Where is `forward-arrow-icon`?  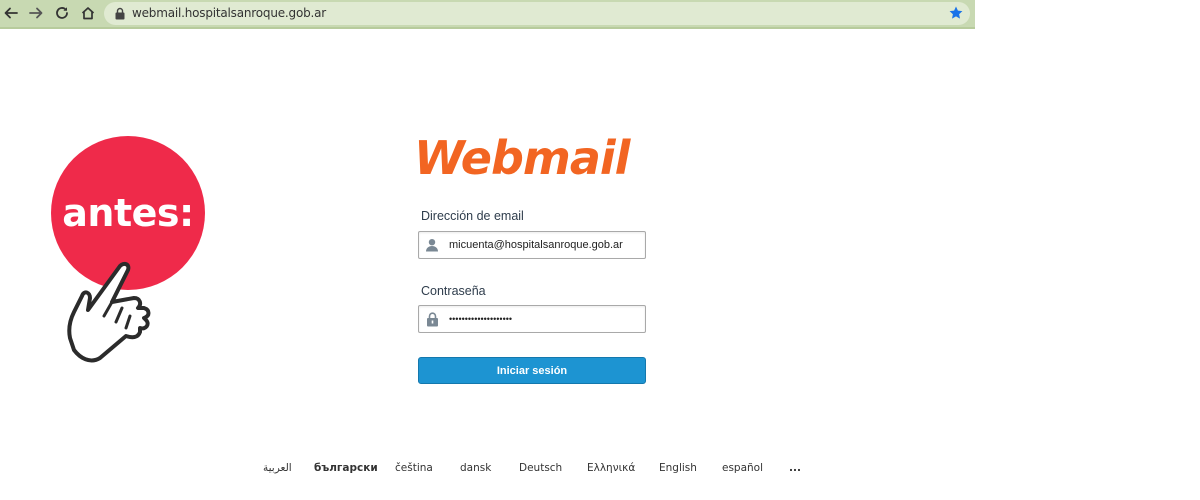 forward-arrow-icon is located at coordinates (36, 13).